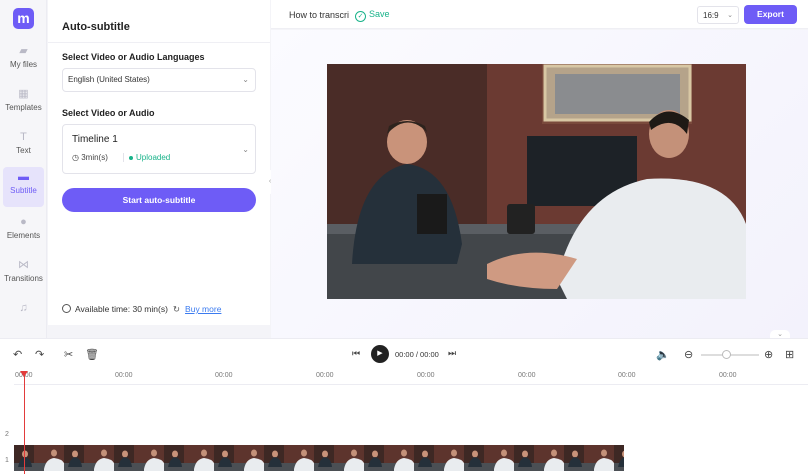  I want to click on language-value: English (United States), so click(109, 79).